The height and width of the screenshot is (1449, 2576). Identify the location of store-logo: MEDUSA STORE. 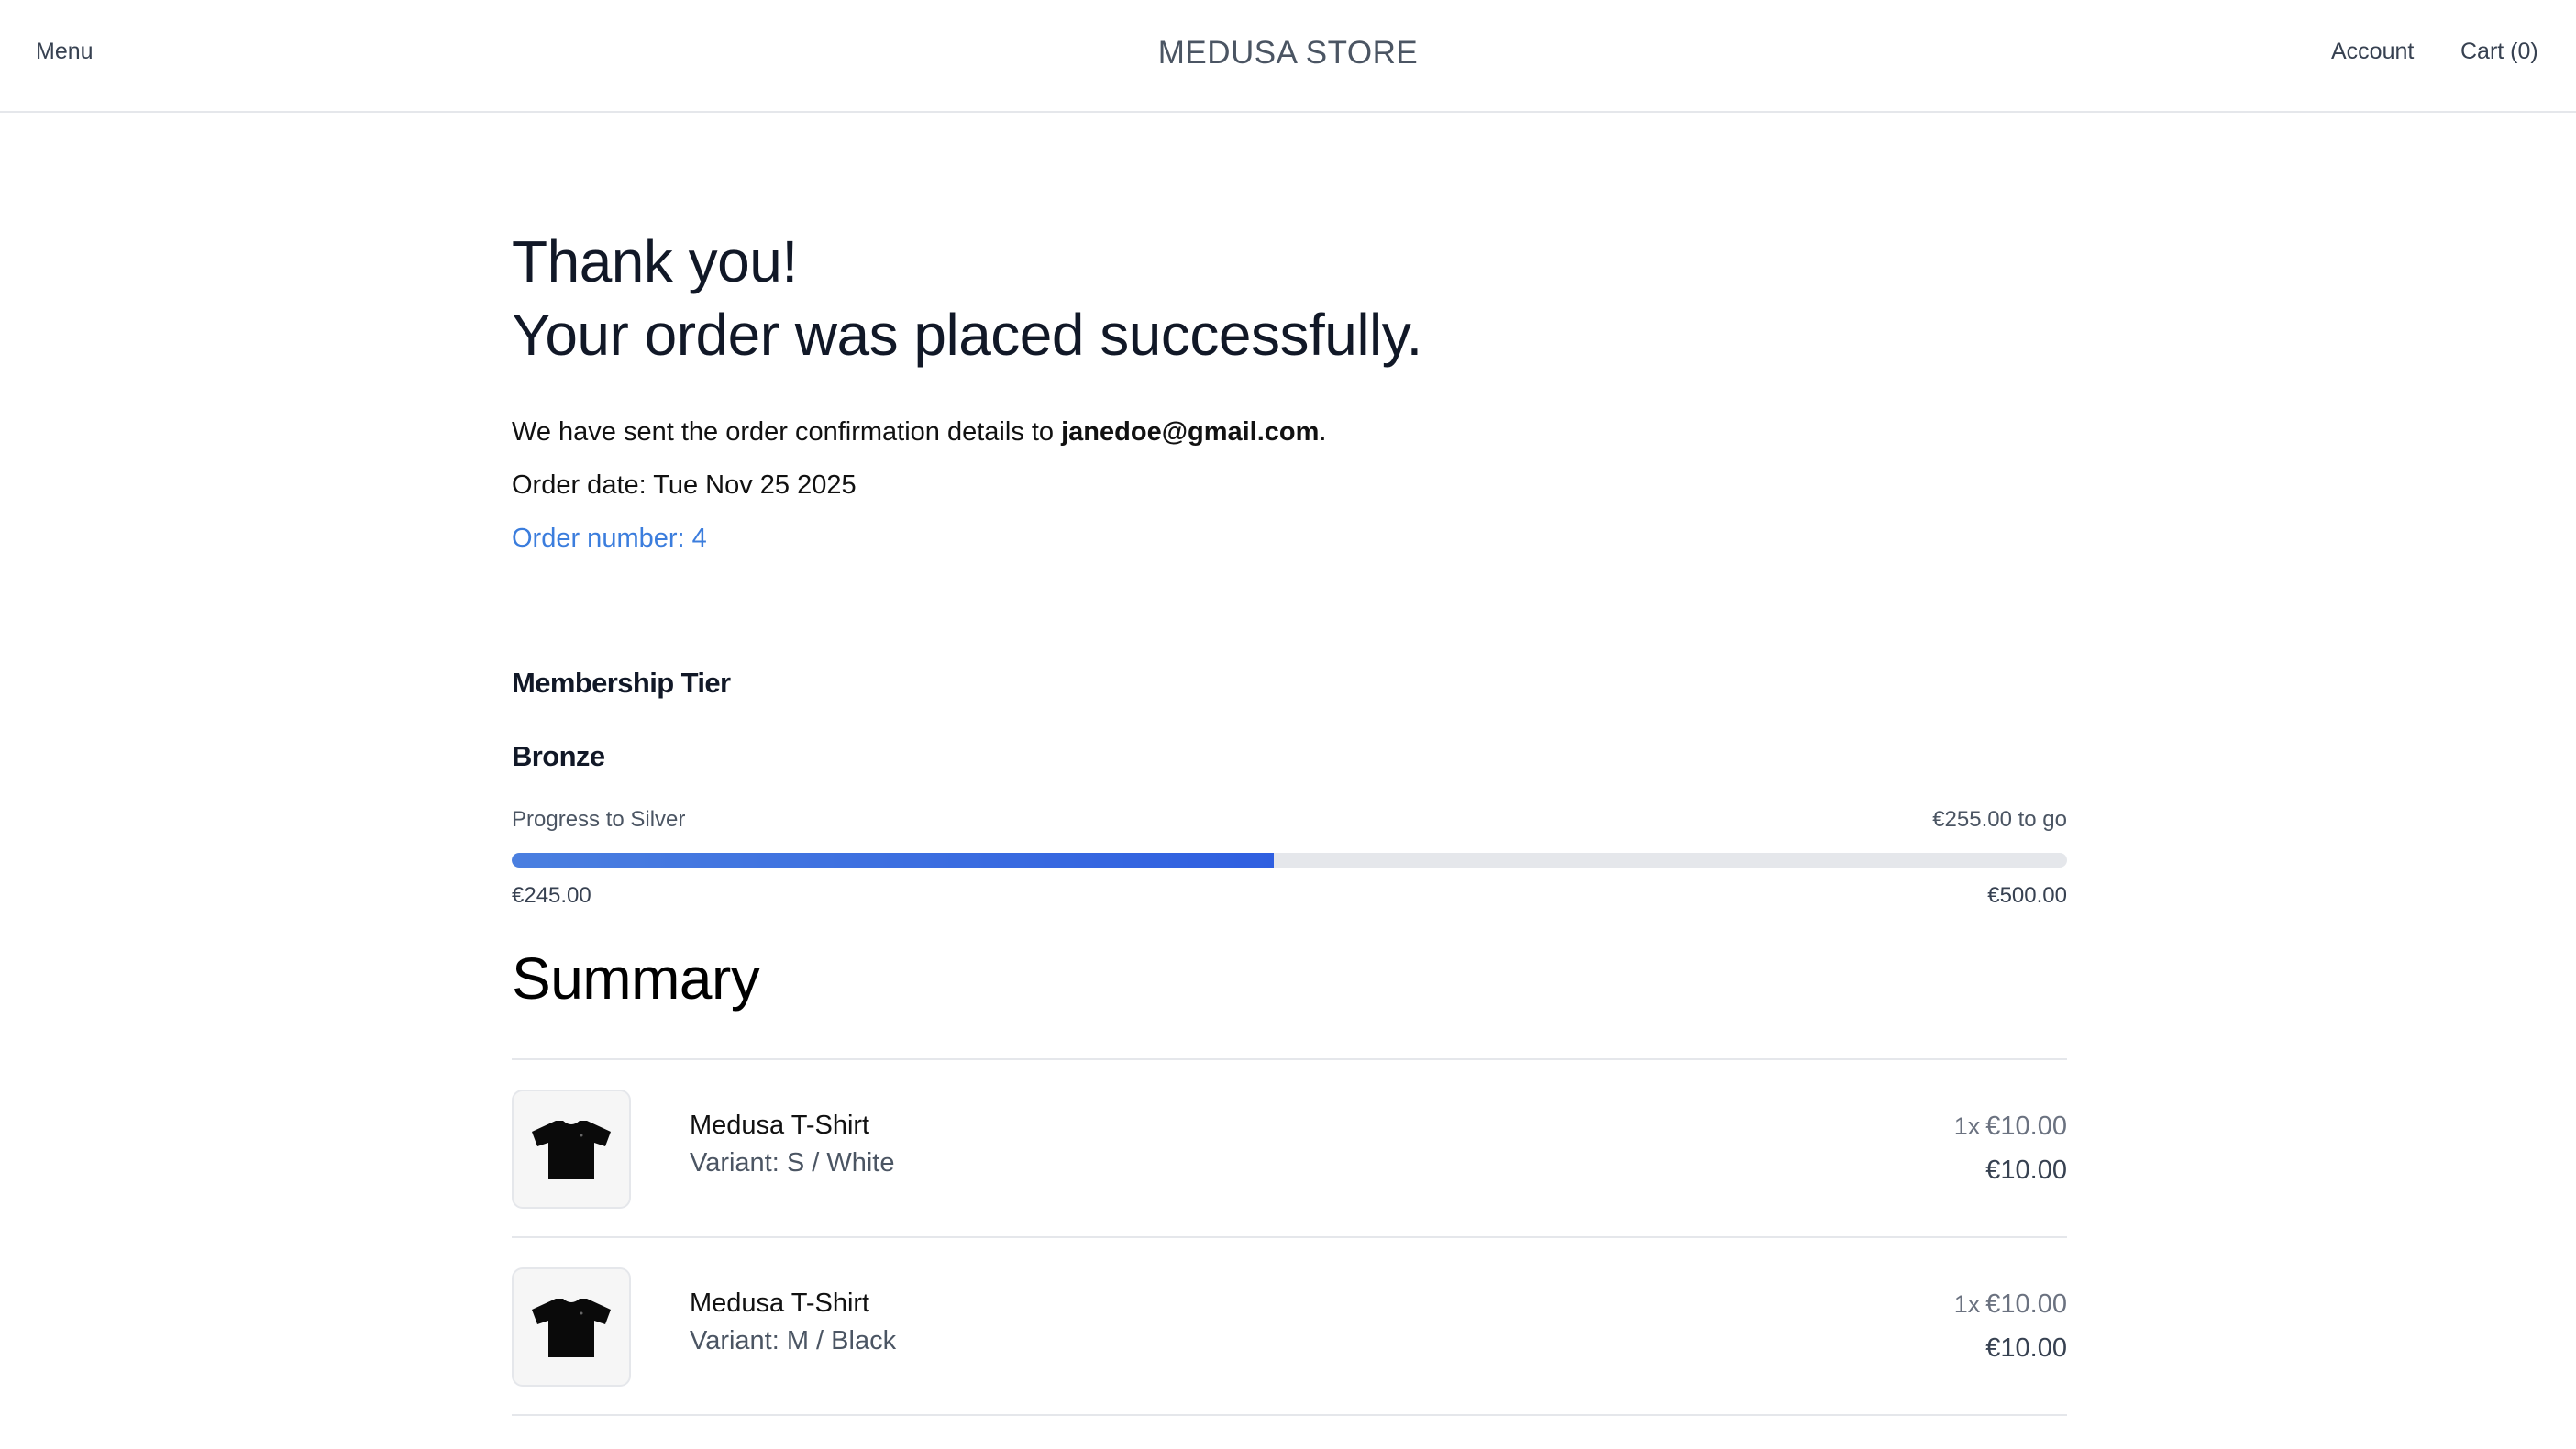
(1288, 53).